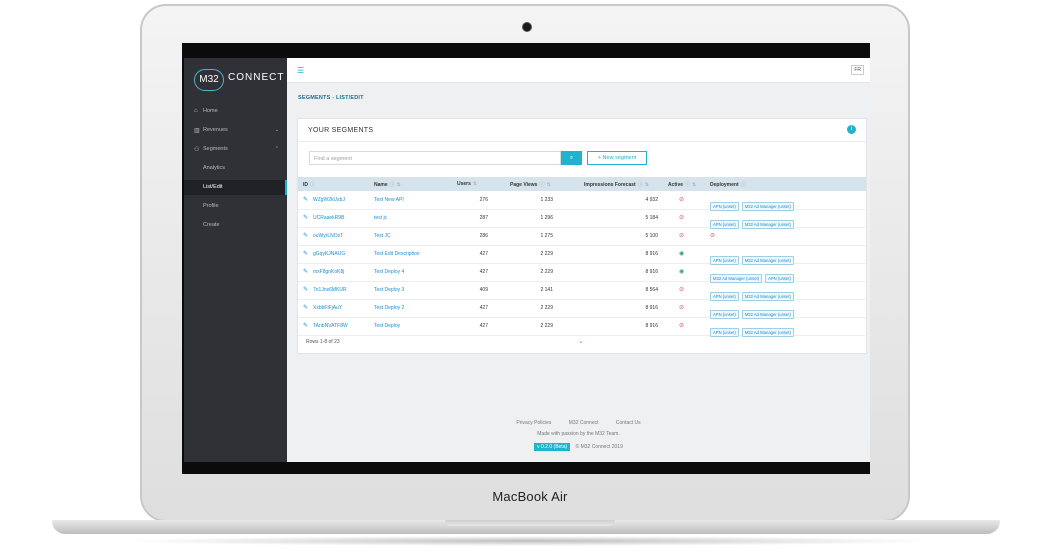  I want to click on forecast-value: 8 564, so click(651, 290).